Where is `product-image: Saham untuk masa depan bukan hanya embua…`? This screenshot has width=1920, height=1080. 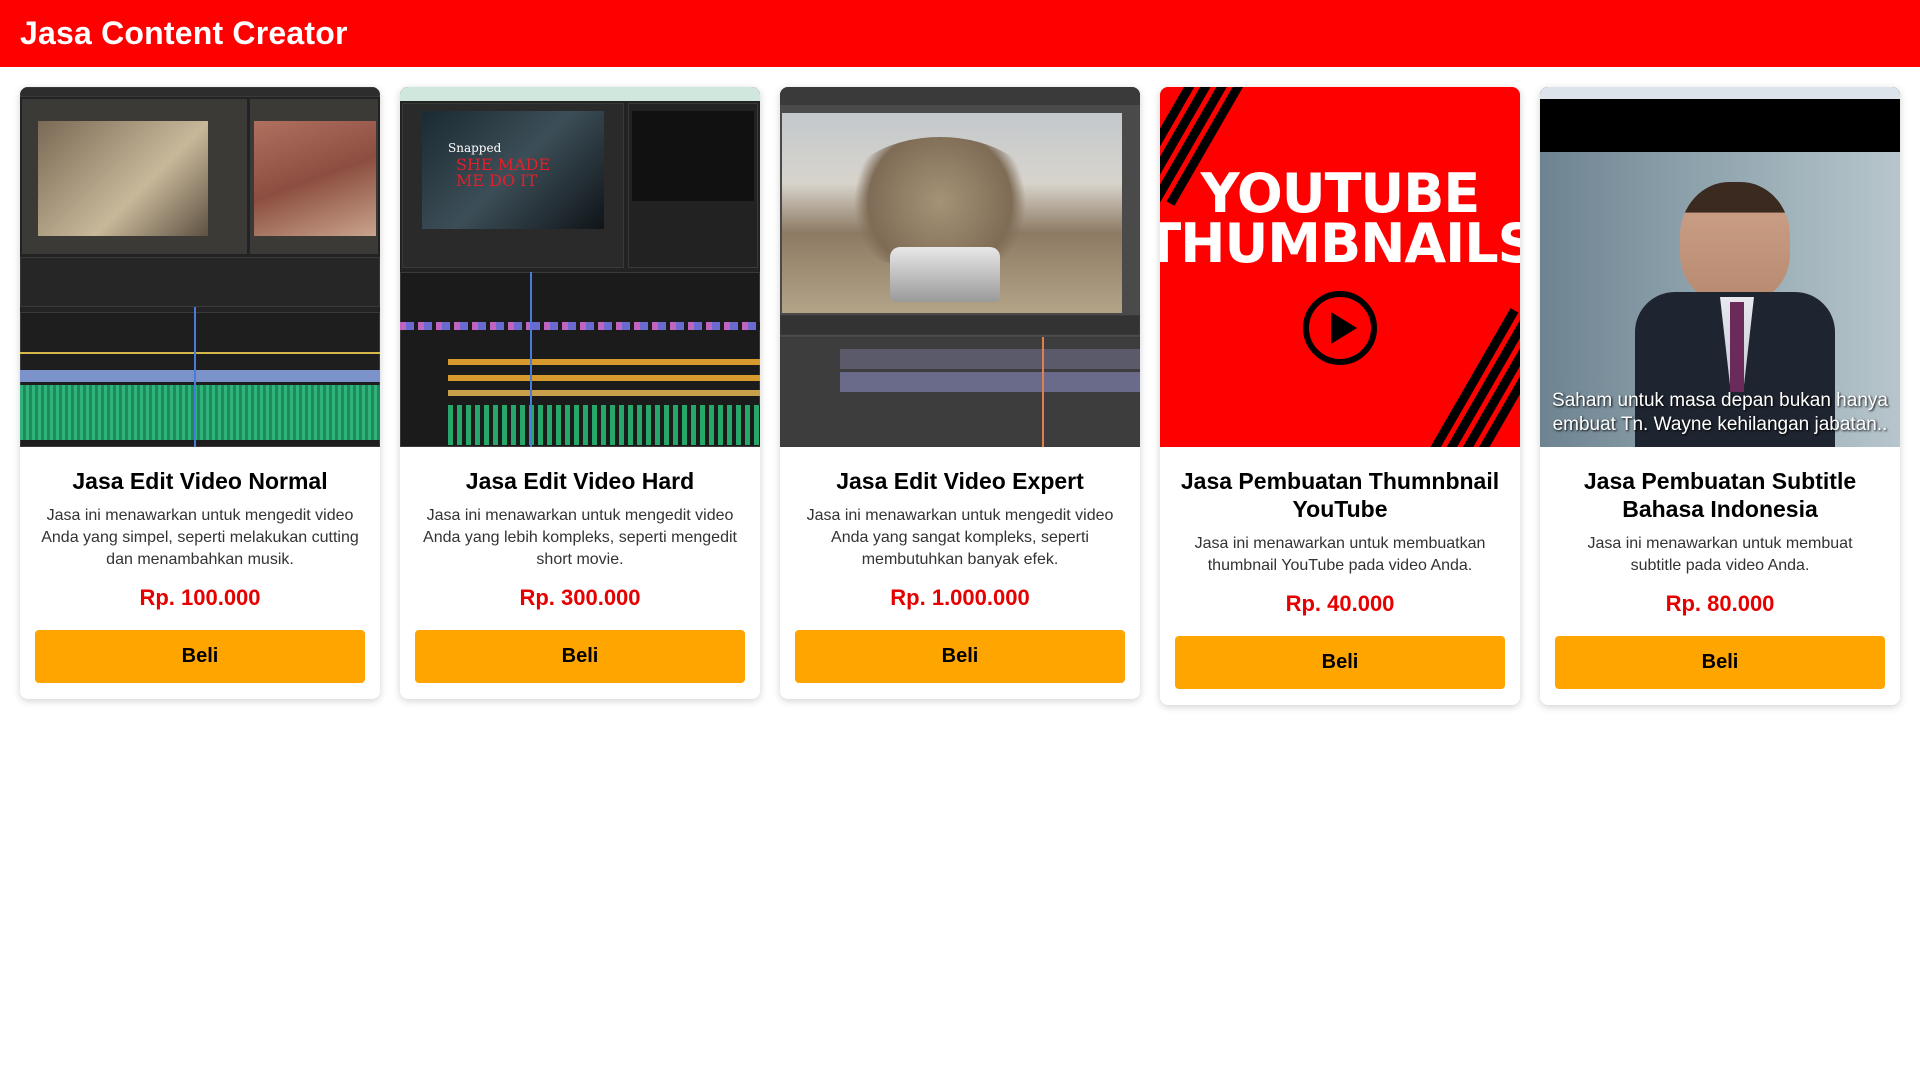 product-image: Saham untuk masa depan bukan hanya embua… is located at coordinates (1720, 267).